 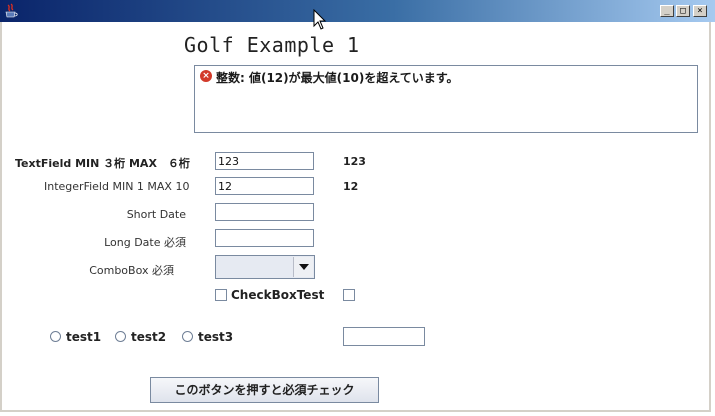 I want to click on mouse-cursor-icon, so click(x=320, y=19).